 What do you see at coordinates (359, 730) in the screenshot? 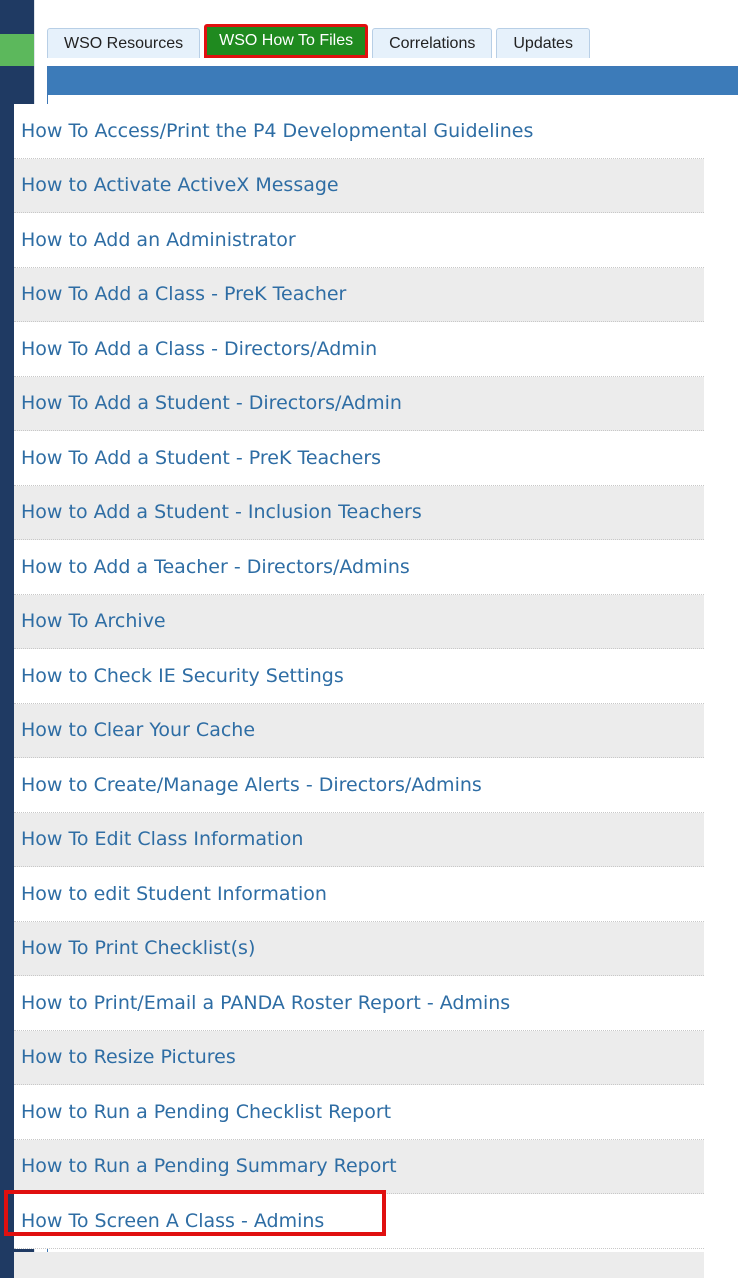
I see `how-to-link-clear-cache: How to Clear Your Cache` at bounding box center [359, 730].